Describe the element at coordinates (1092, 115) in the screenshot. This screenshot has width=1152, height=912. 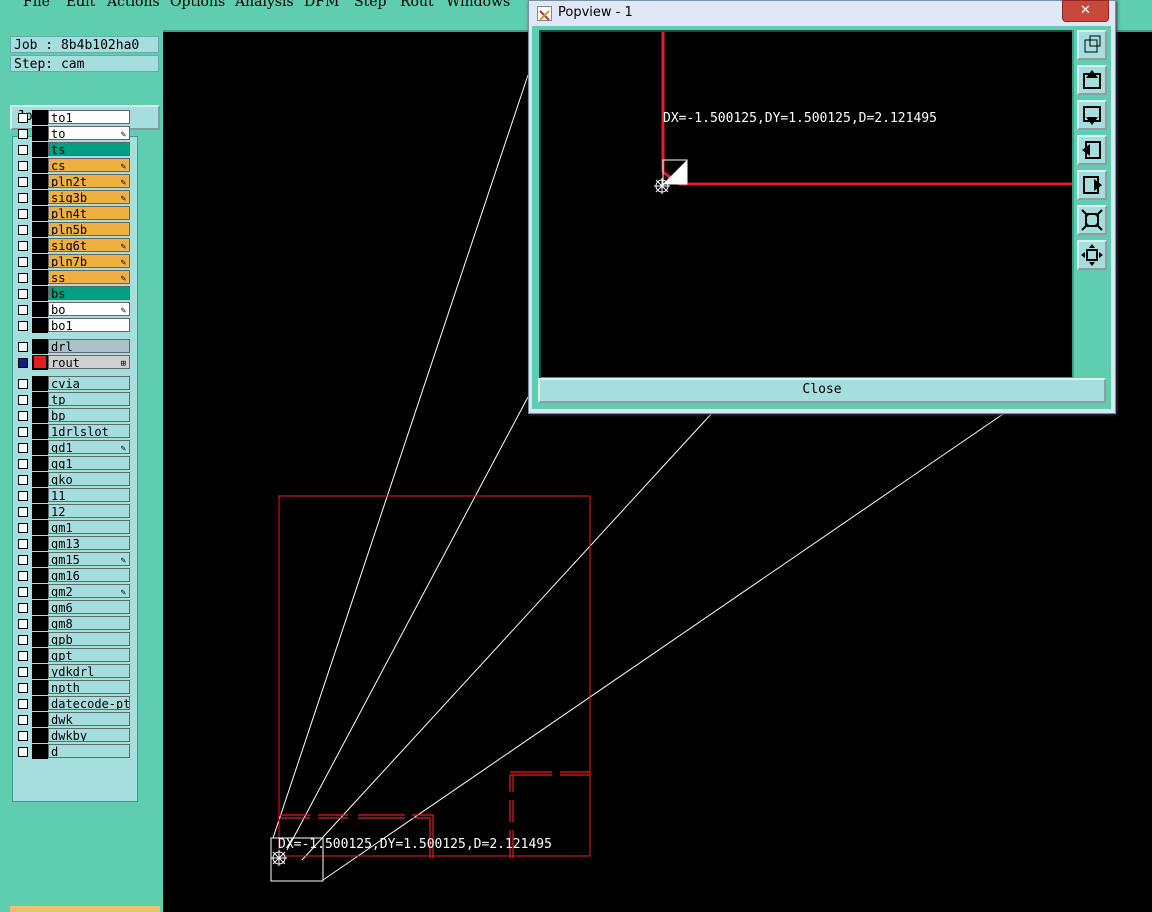
I see `pan-down-icon` at that location.